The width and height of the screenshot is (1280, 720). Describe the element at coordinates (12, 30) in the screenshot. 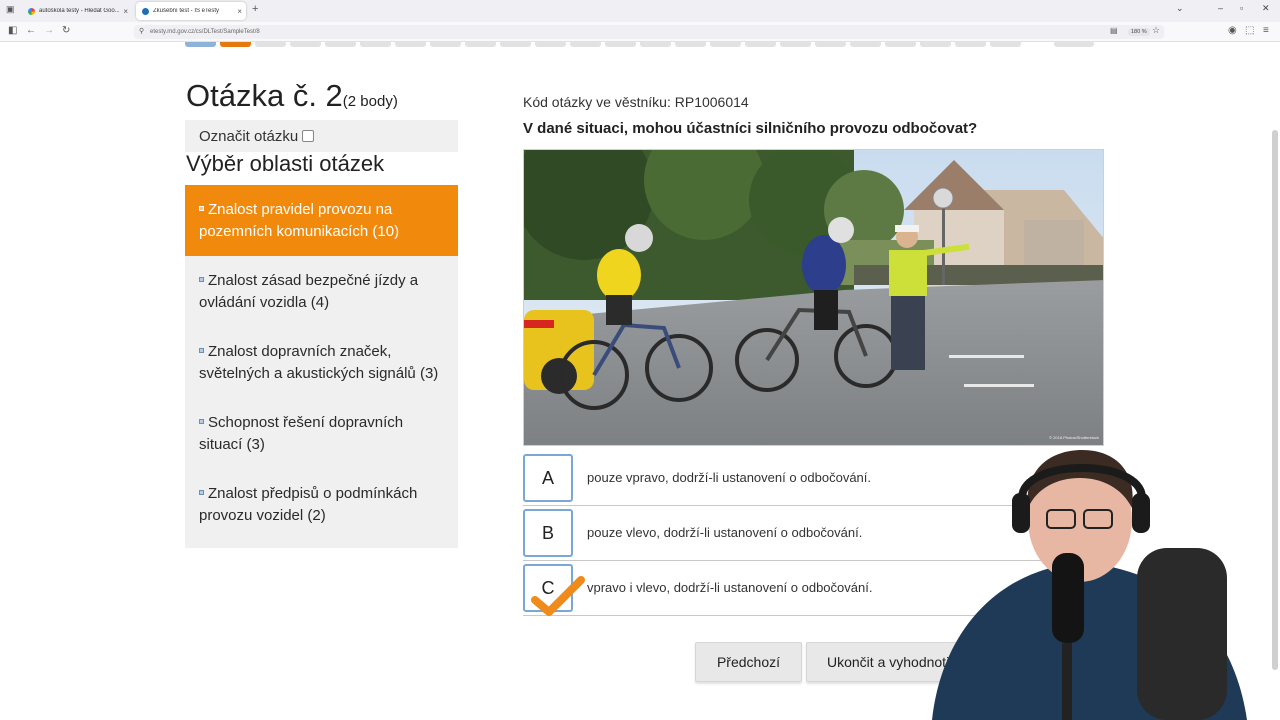

I see `sidebar-toggle-icon: ◧` at that location.